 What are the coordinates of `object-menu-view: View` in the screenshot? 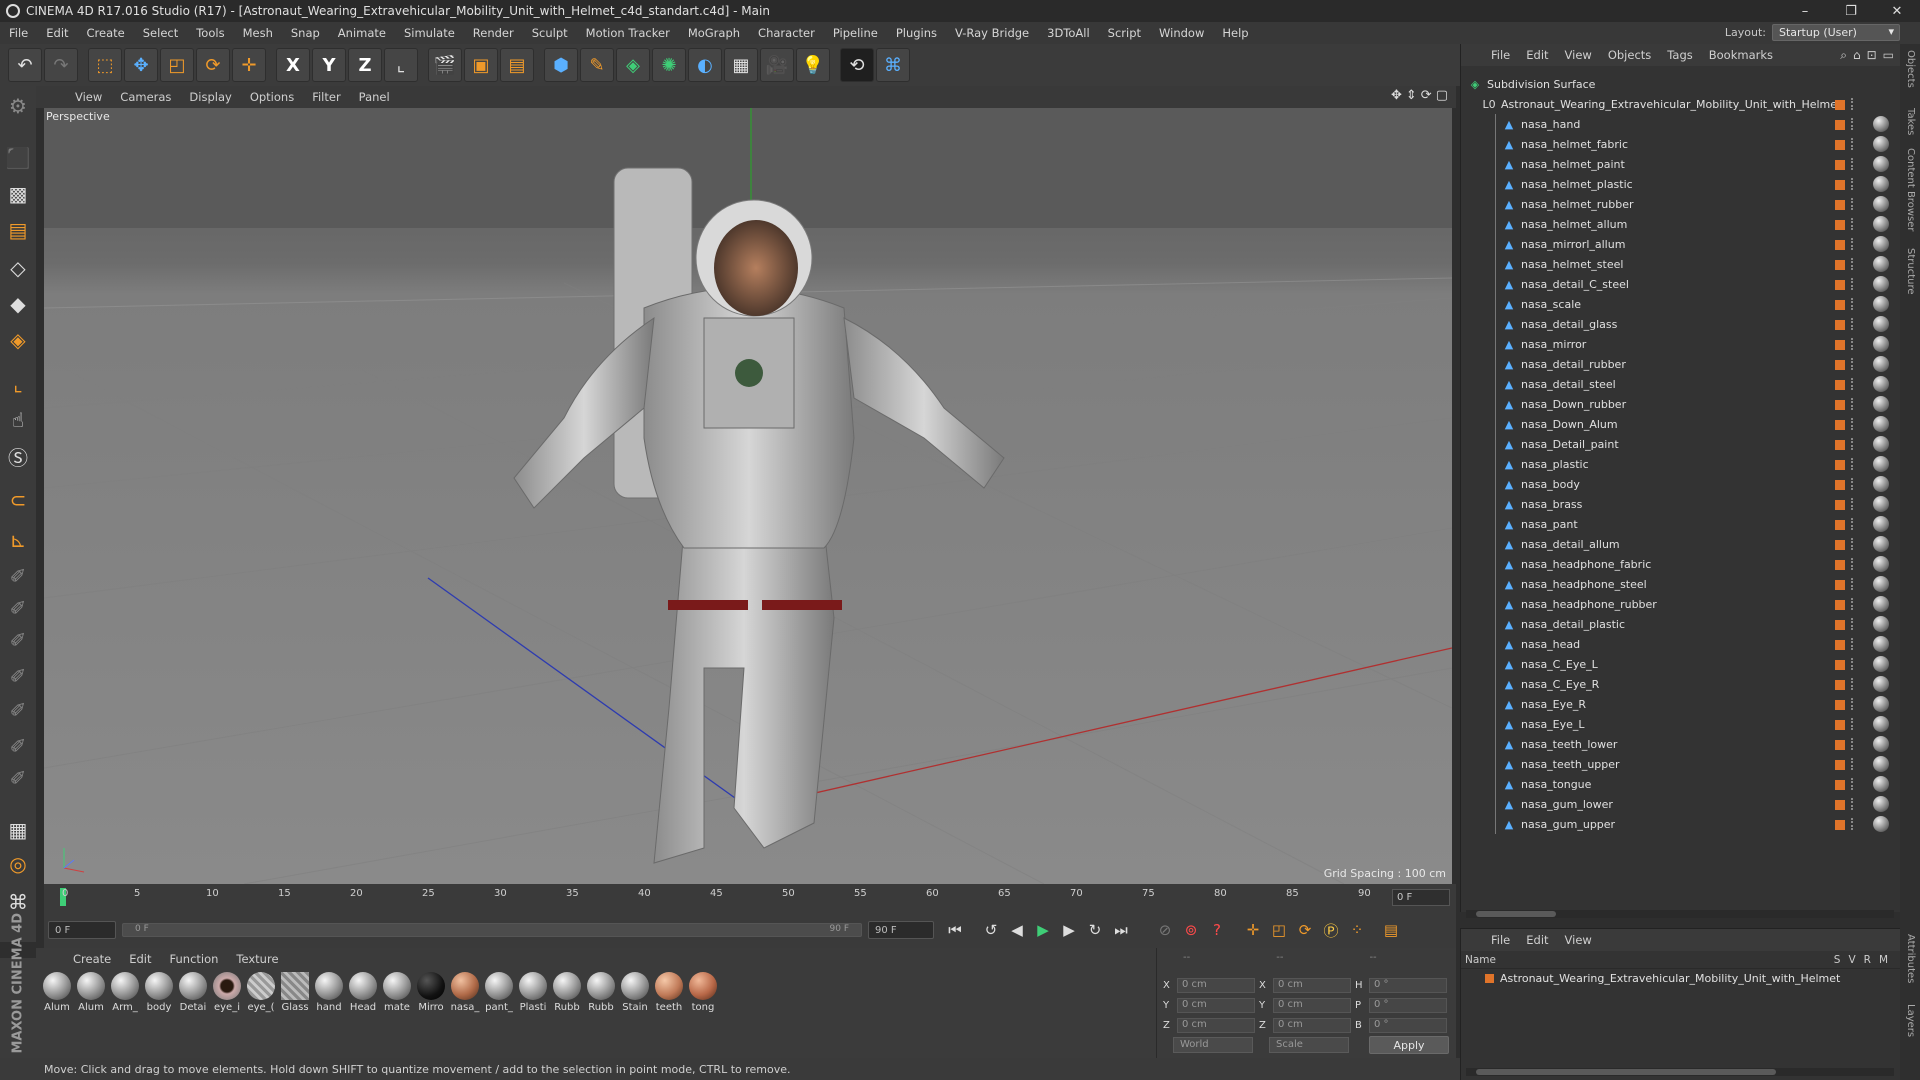 It's located at (1578, 55).